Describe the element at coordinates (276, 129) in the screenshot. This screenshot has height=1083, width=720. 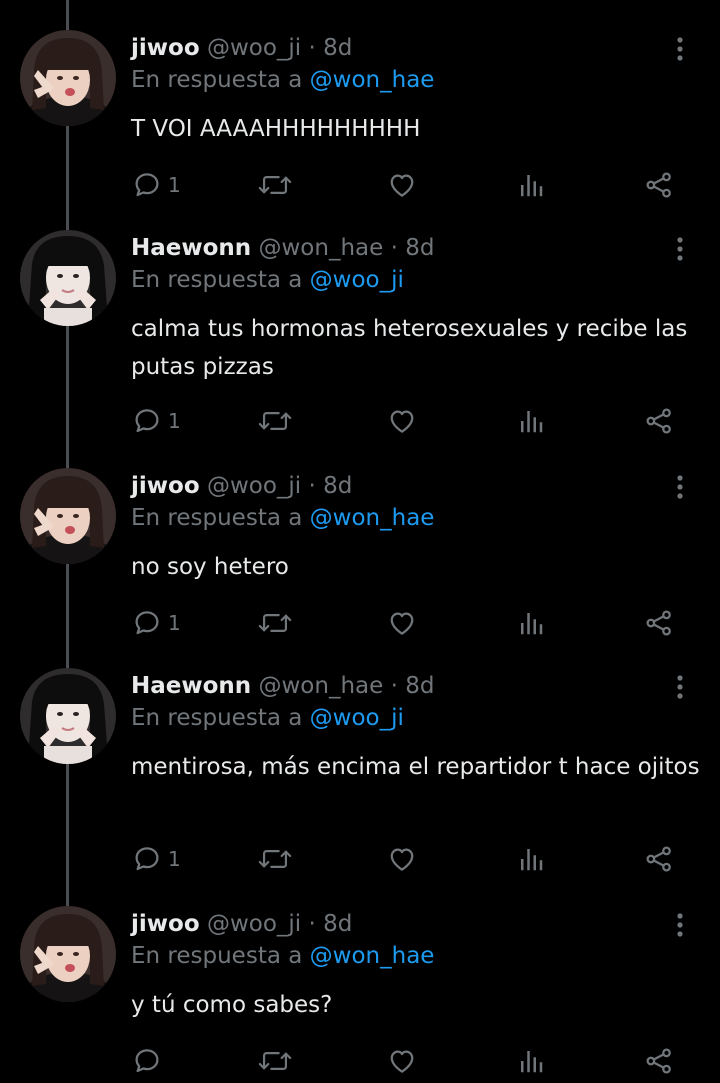
I see `tweet-text: T VOI AAAAHHHHHHHHH` at that location.